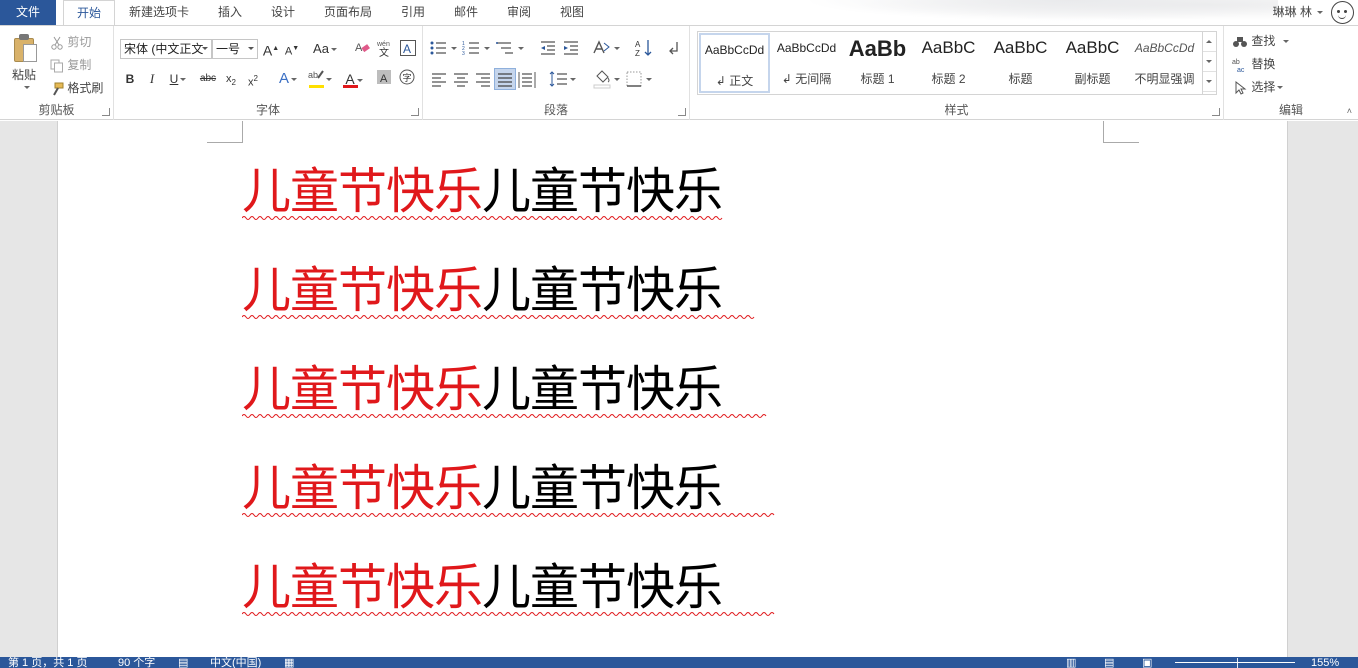 The height and width of the screenshot is (668, 1358). I want to click on align-left-icon, so click(439, 80).